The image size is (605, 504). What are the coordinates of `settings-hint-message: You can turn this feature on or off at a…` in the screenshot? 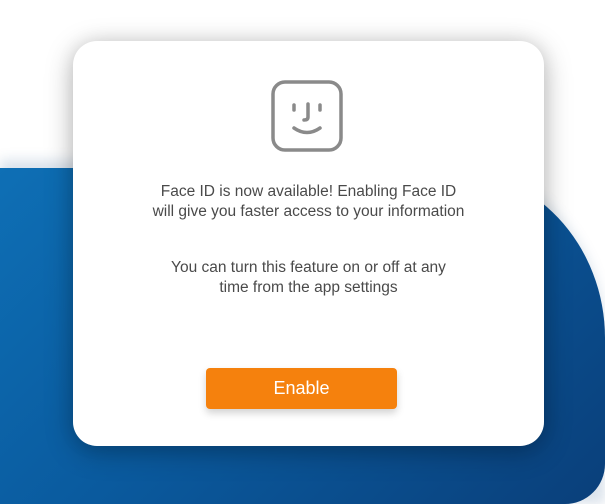 It's located at (308, 278).